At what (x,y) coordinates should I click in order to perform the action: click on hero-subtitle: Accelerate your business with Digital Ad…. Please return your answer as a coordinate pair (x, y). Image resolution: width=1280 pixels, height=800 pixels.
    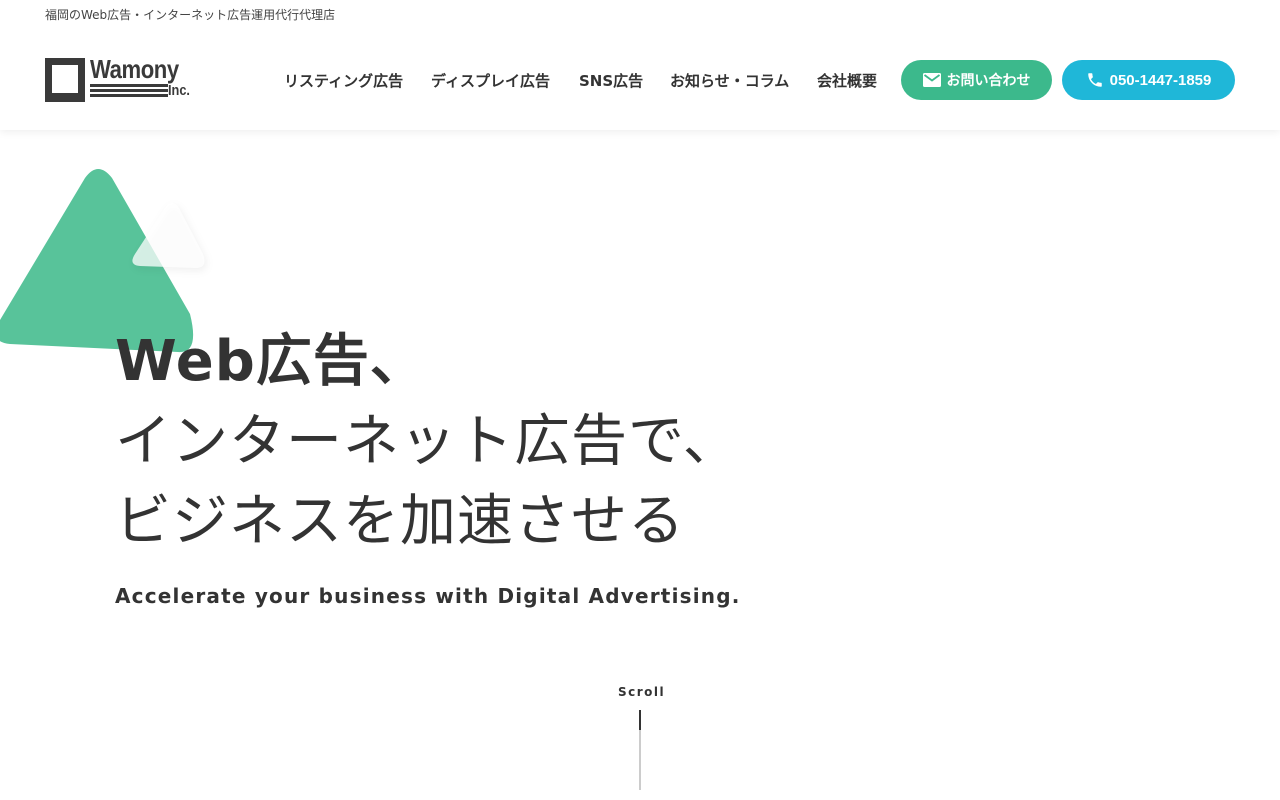
    Looking at the image, I should click on (428, 596).